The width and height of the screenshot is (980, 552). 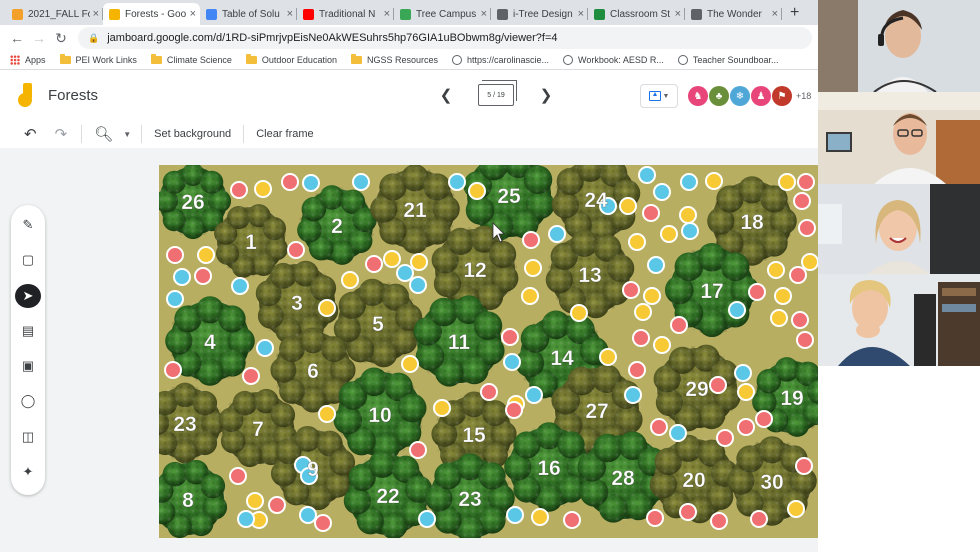 I want to click on back-icon: ←, so click(x=17, y=38).